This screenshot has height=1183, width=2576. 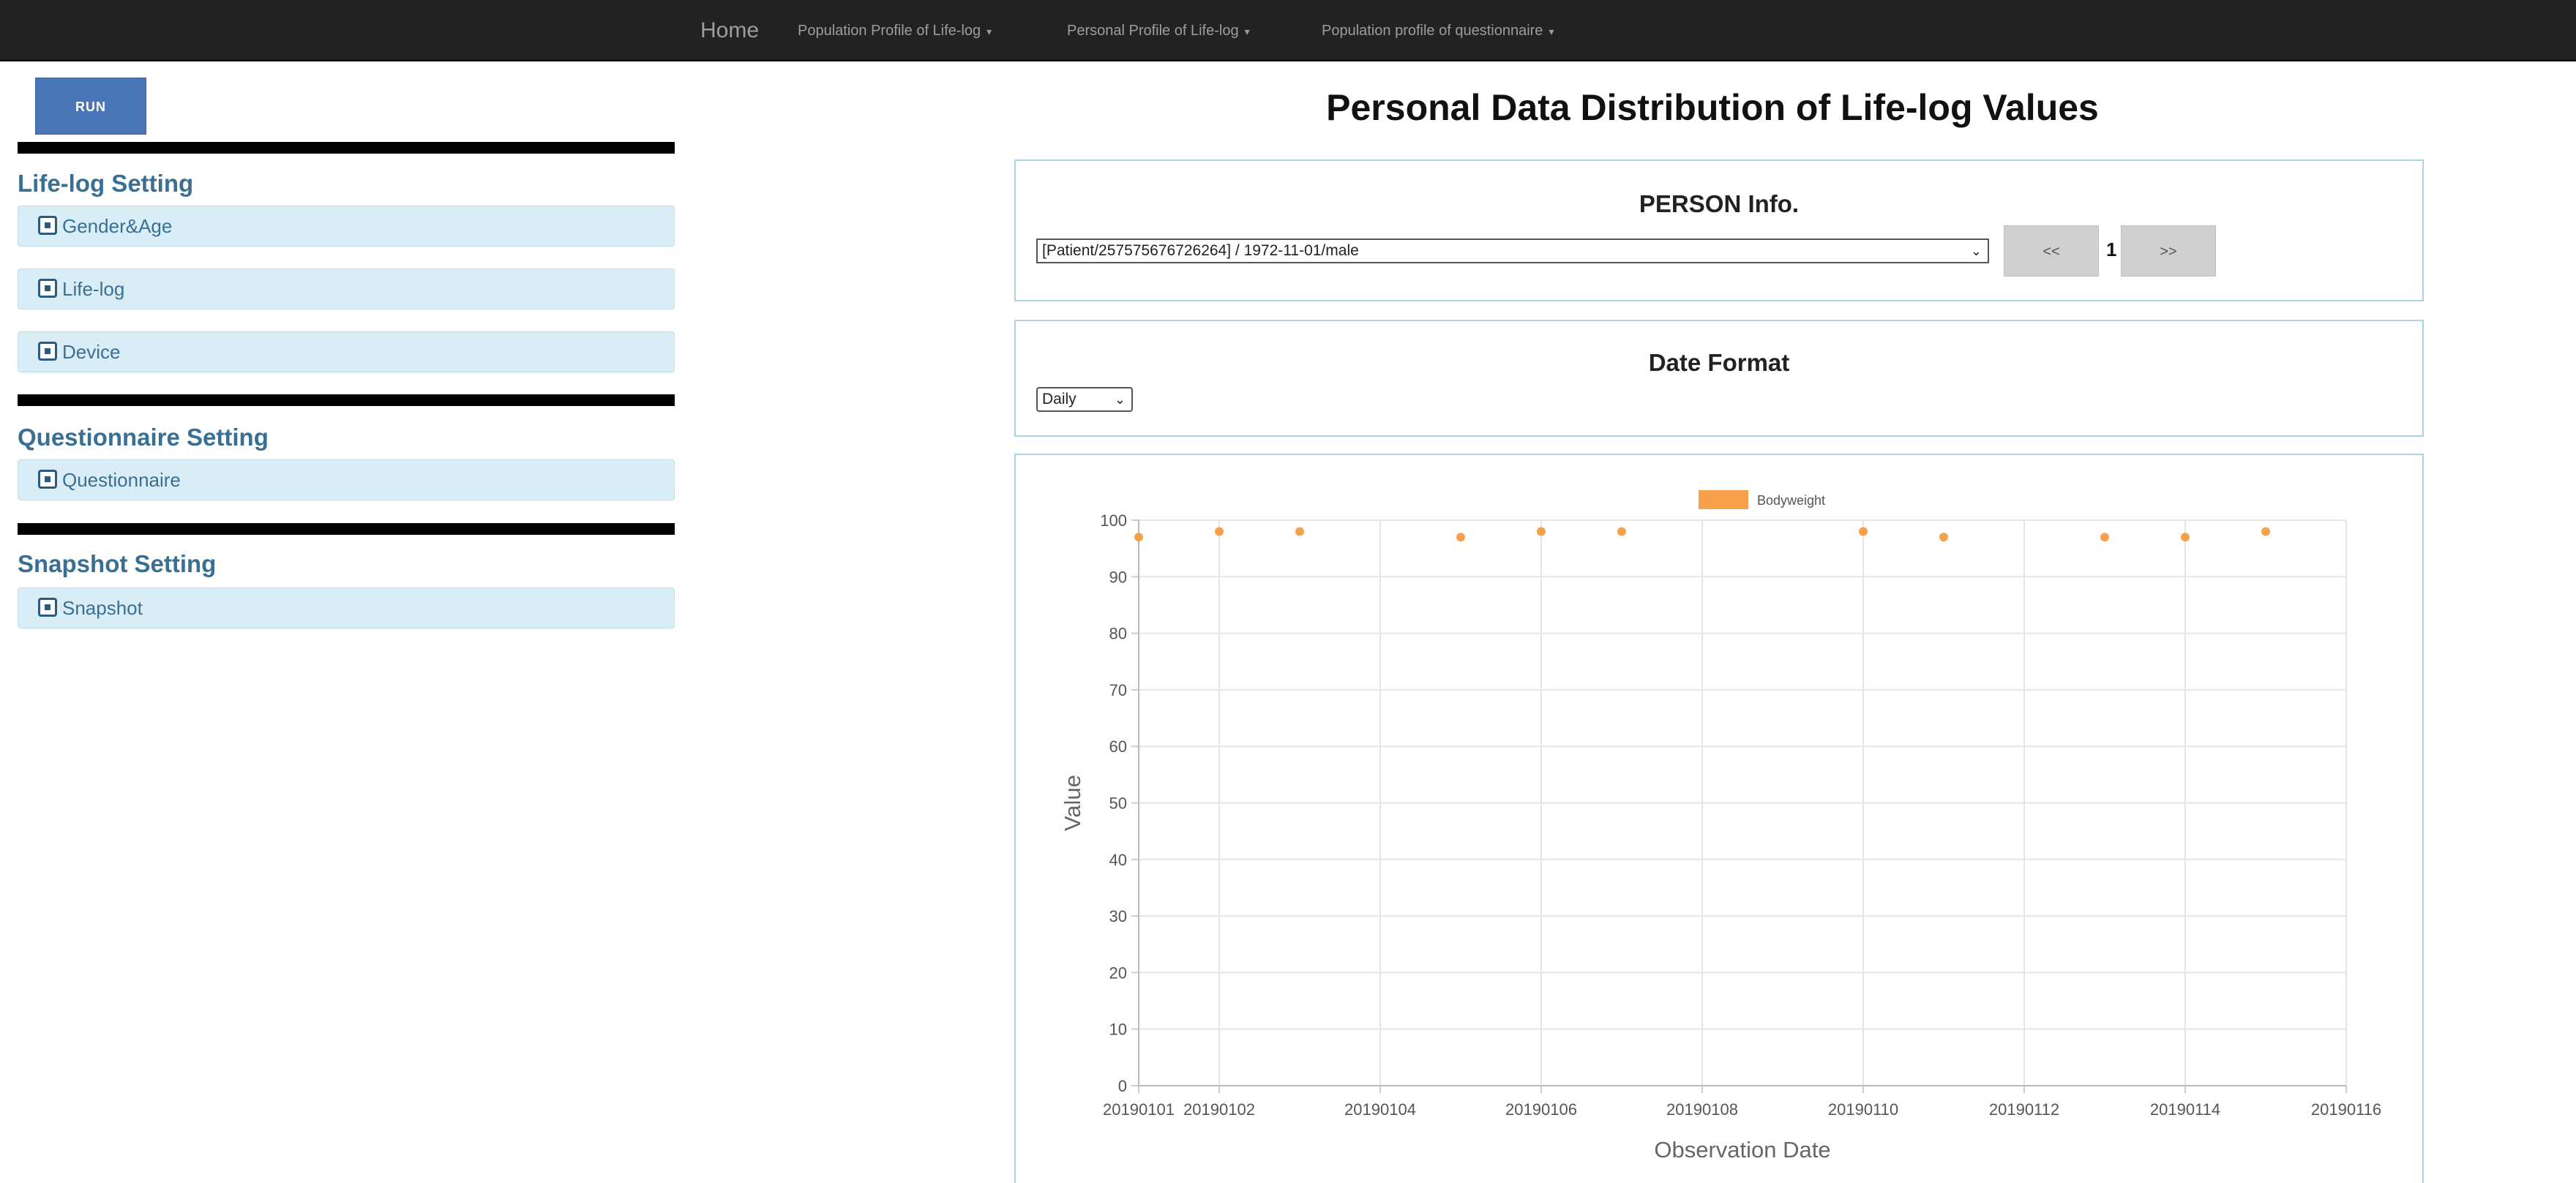 I want to click on x-tick-label: 20190116, so click(x=2346, y=1110).